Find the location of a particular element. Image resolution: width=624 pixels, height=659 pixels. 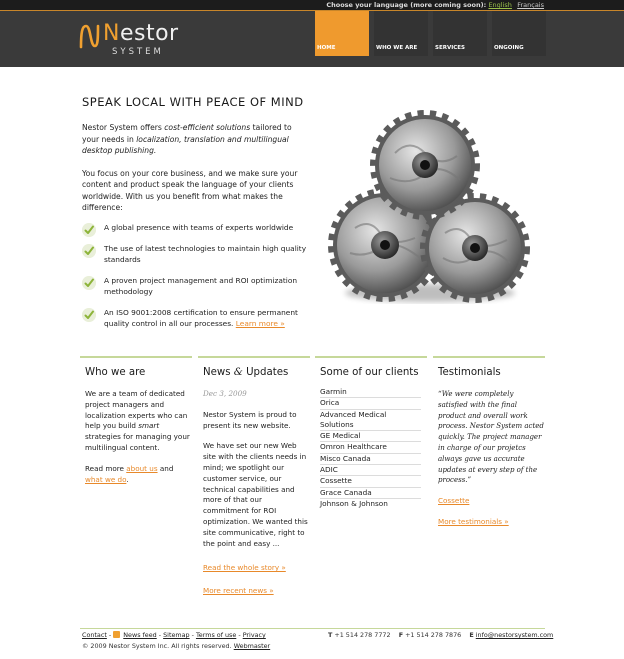

clients-heading: Some of our clients is located at coordinates (369, 372).